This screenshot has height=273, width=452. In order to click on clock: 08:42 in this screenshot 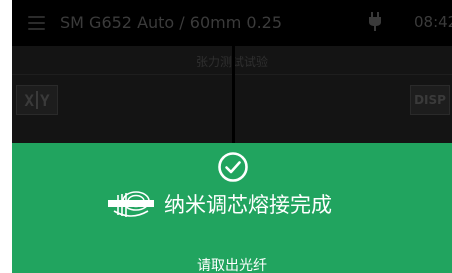, I will do `click(433, 22)`.